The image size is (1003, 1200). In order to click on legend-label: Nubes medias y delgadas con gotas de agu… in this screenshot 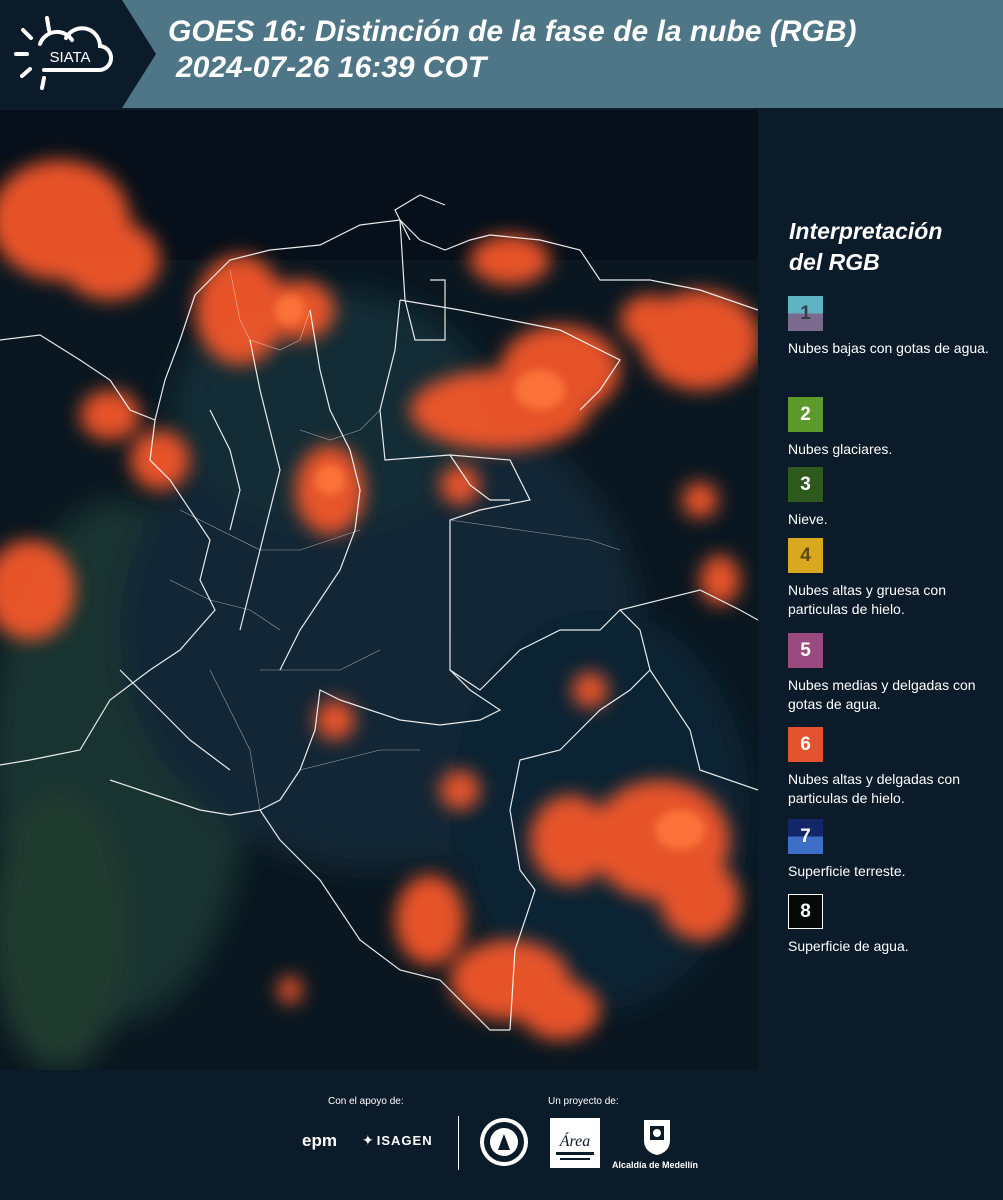, I will do `click(882, 694)`.